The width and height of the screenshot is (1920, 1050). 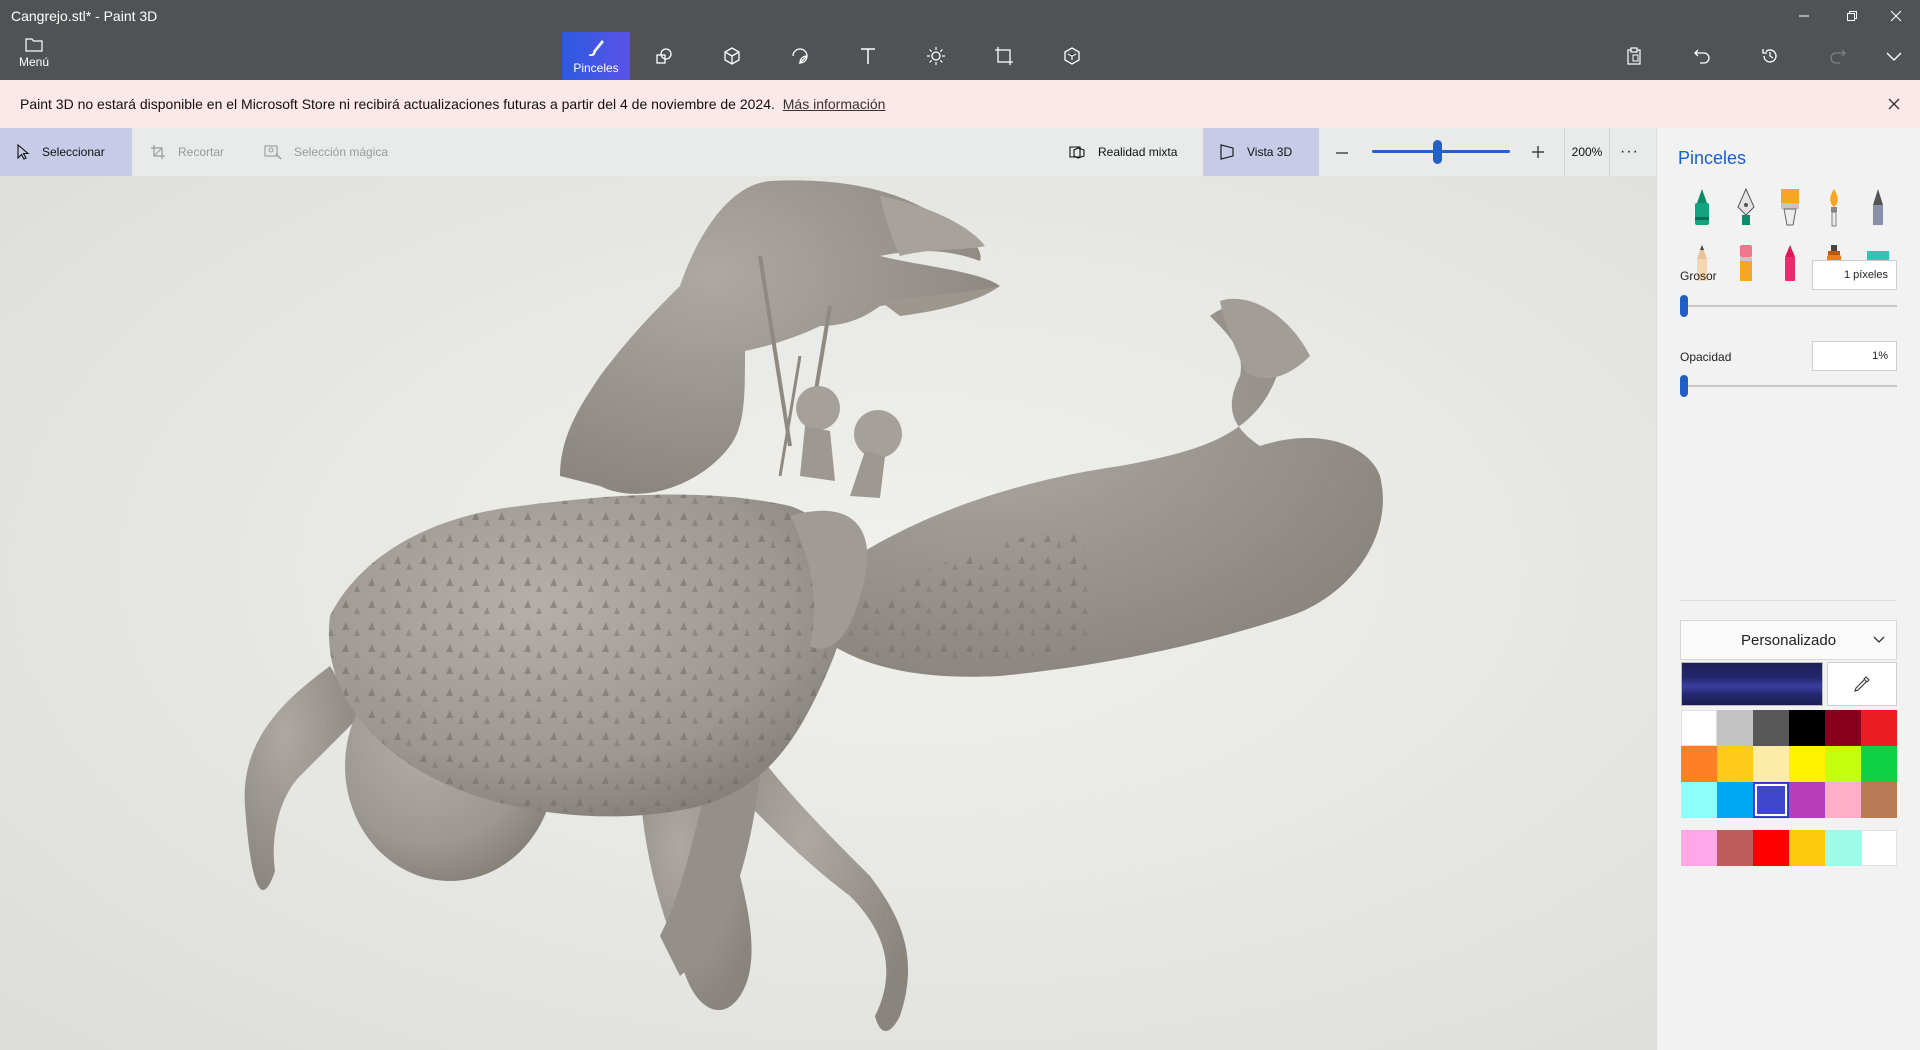 What do you see at coordinates (1702, 207) in the screenshot?
I see `marker-brush` at bounding box center [1702, 207].